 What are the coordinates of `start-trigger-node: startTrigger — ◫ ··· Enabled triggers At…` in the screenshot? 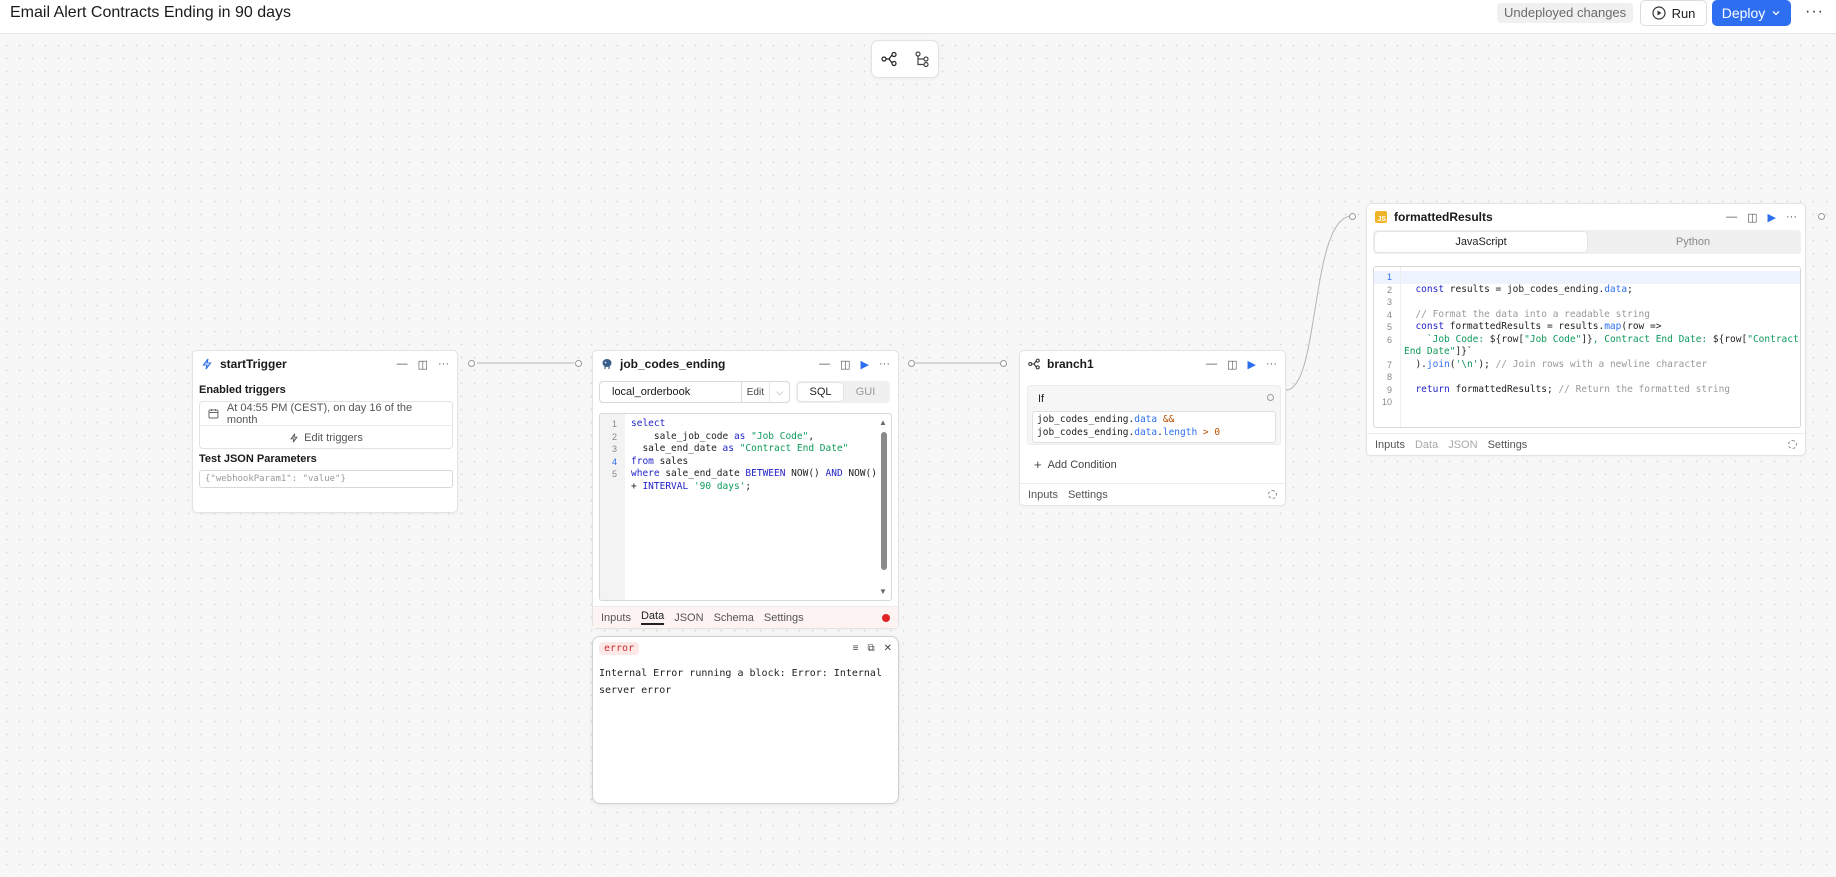 It's located at (325, 431).